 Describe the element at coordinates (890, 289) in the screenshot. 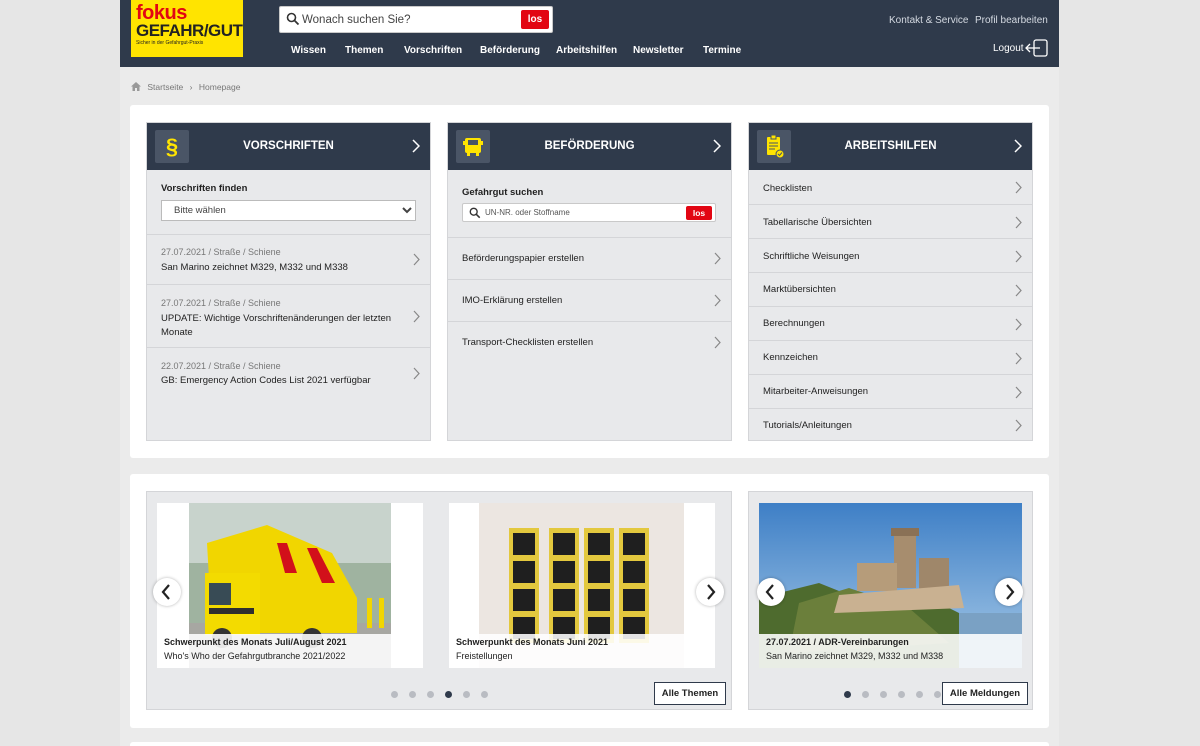

I see `arbeitshilfen-item: Marktübersichten` at that location.